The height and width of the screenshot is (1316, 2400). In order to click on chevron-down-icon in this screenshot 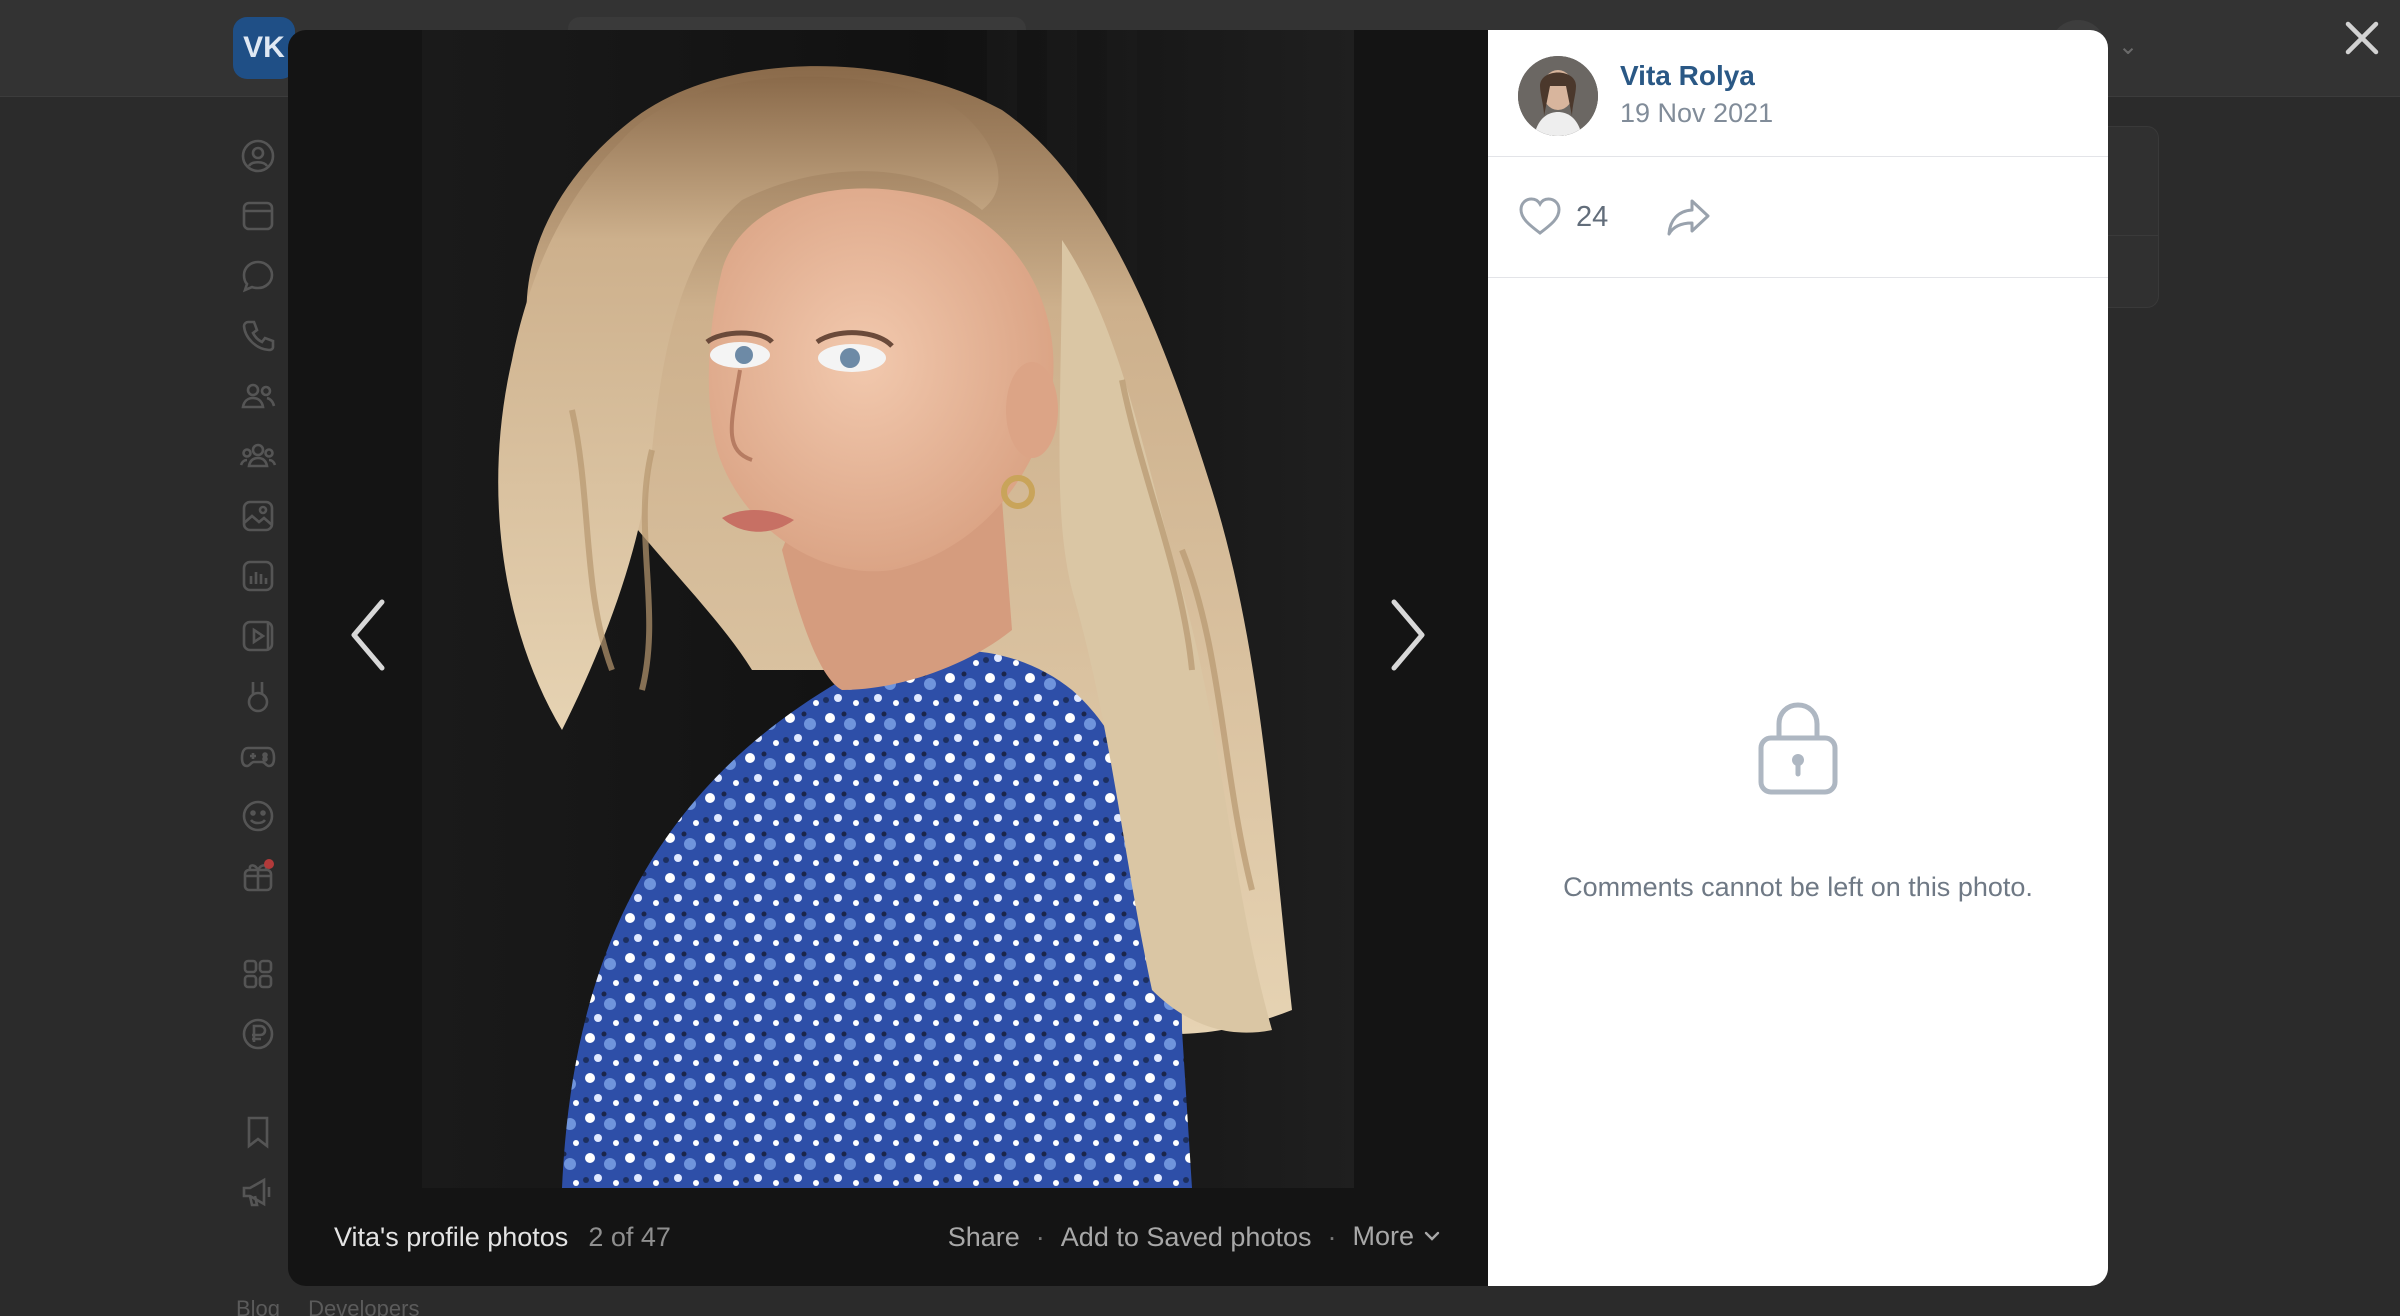, I will do `click(1432, 1237)`.